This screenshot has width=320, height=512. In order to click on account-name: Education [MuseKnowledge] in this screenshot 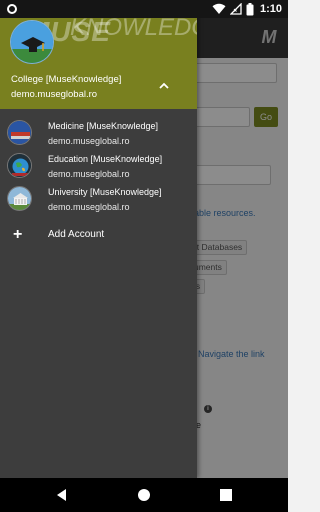, I will do `click(105, 159)`.